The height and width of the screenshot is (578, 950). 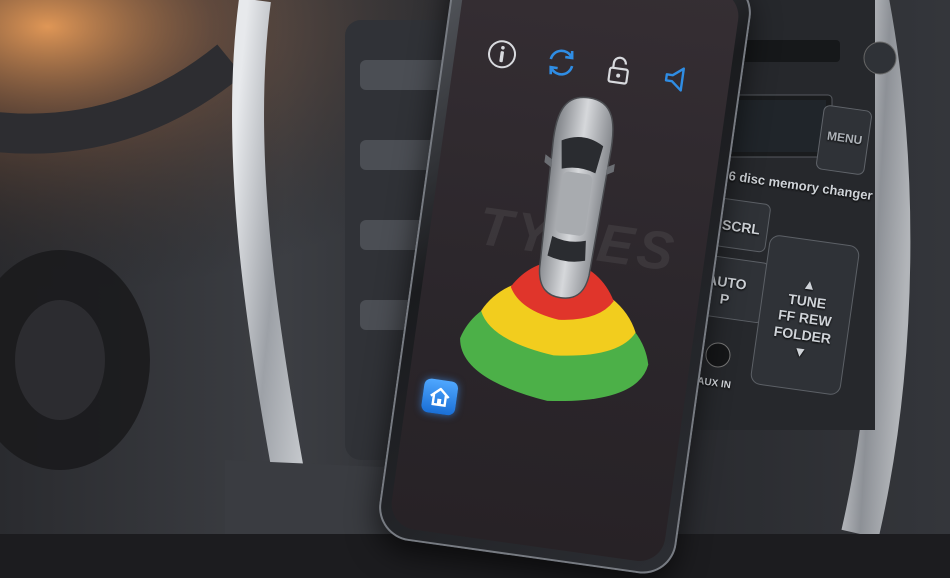 I want to click on home-icon, so click(x=440, y=397).